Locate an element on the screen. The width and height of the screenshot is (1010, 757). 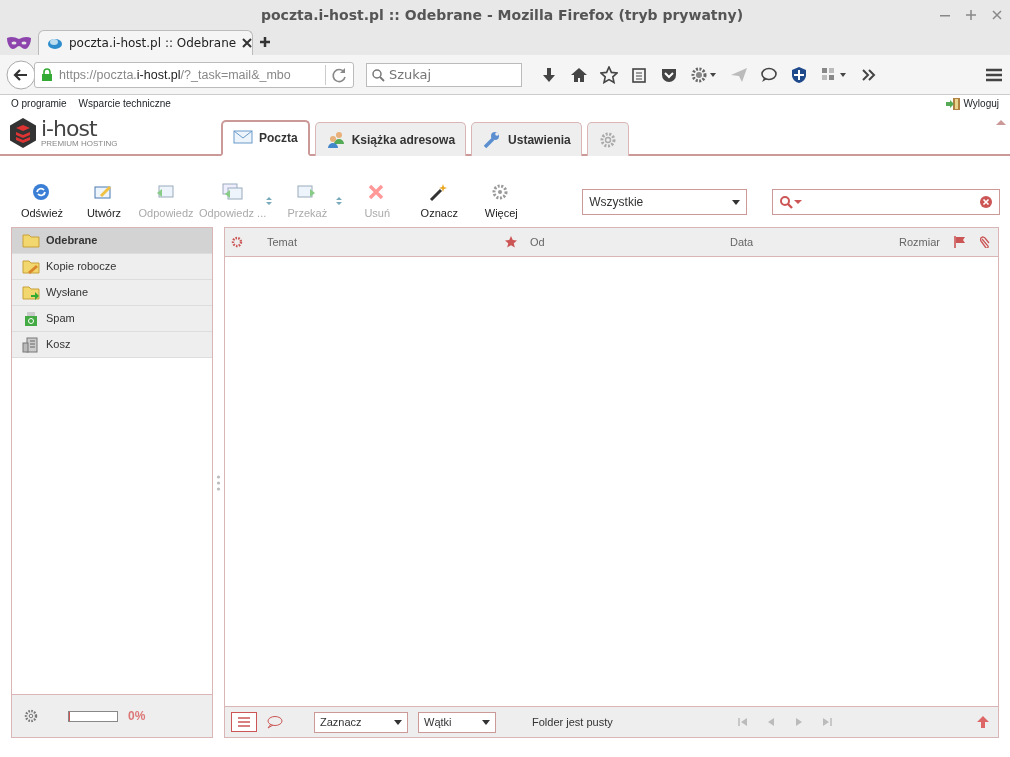
flag-icon is located at coordinates (960, 242).